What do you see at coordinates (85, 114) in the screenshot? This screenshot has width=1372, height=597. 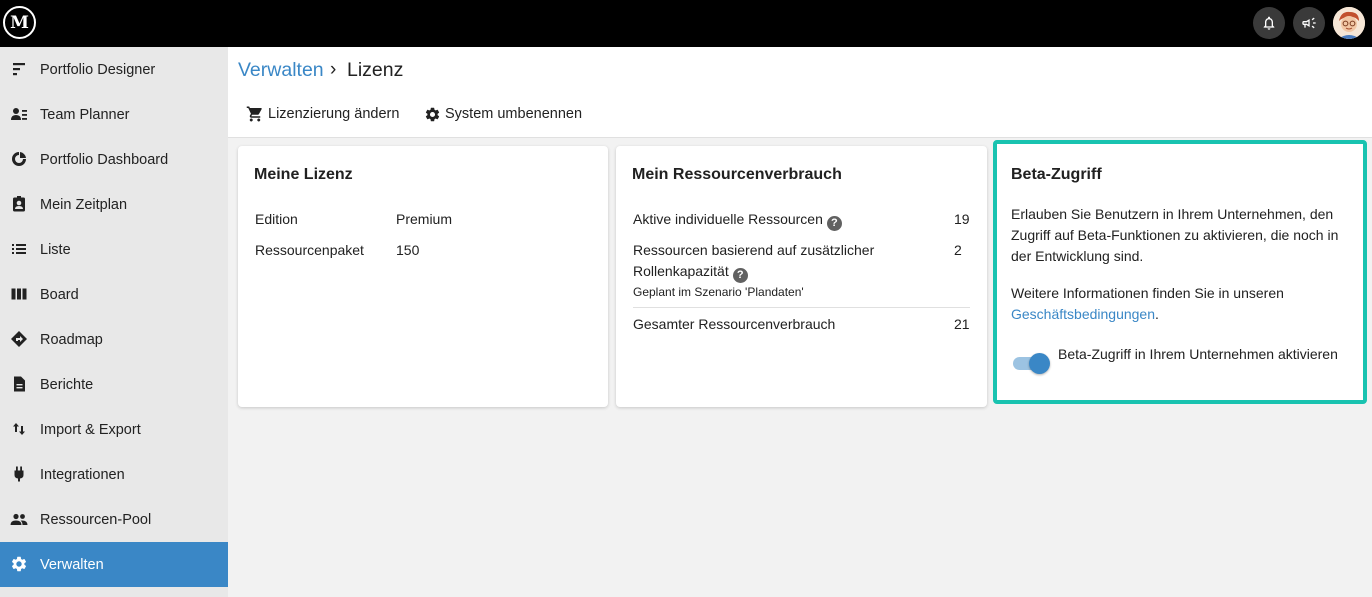 I see `sidebar-item-label: Team Planner` at bounding box center [85, 114].